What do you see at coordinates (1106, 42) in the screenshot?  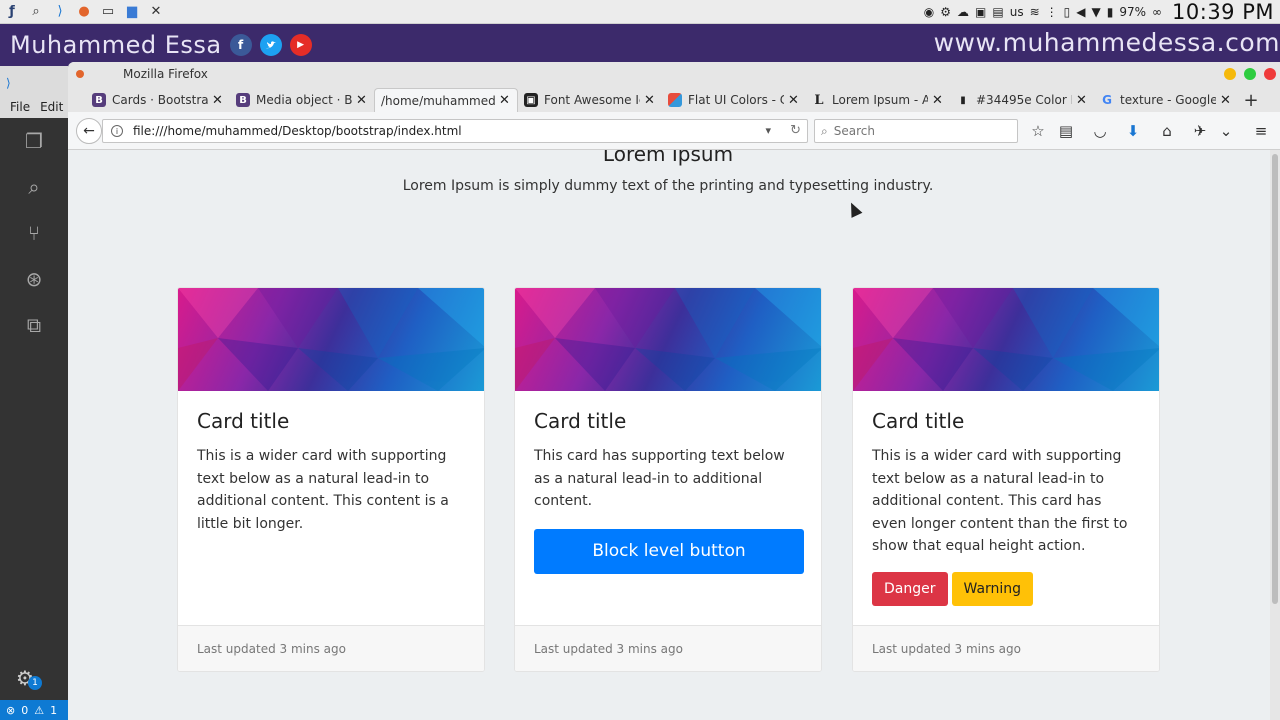 I see `banner-website: www.muhammedessa.com` at bounding box center [1106, 42].